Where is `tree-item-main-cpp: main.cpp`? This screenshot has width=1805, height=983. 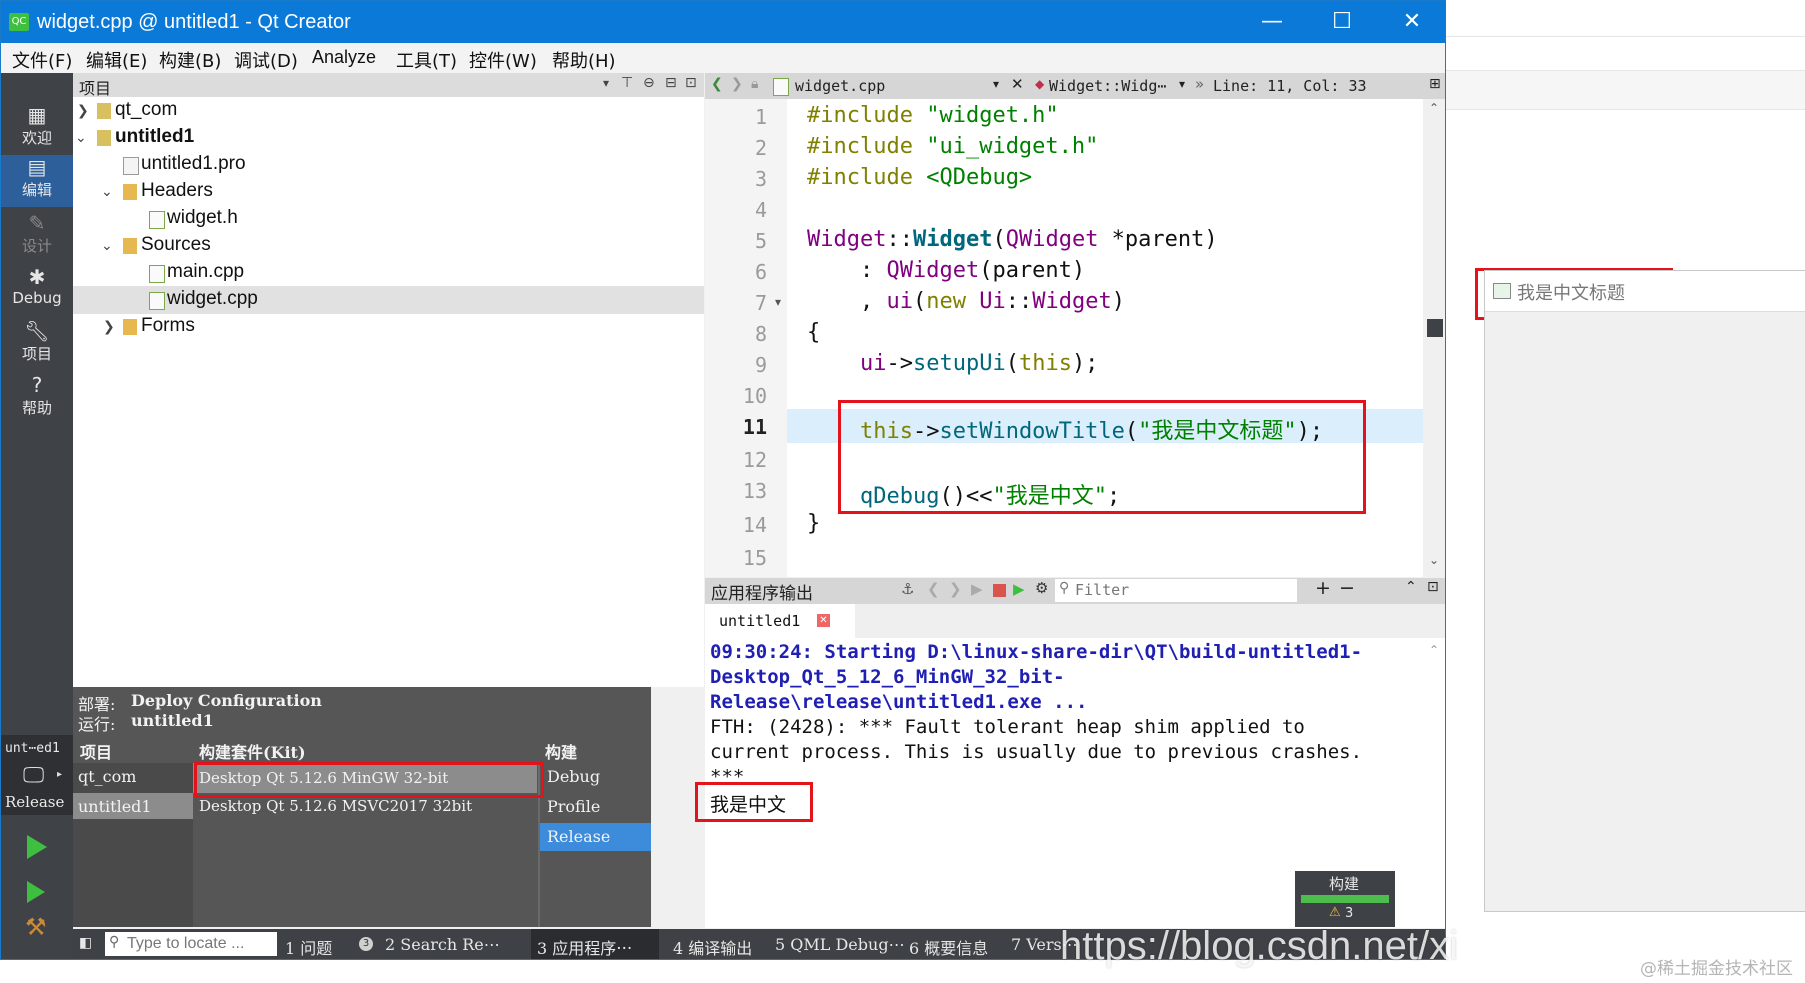
tree-item-main-cpp: main.cpp is located at coordinates (388, 273).